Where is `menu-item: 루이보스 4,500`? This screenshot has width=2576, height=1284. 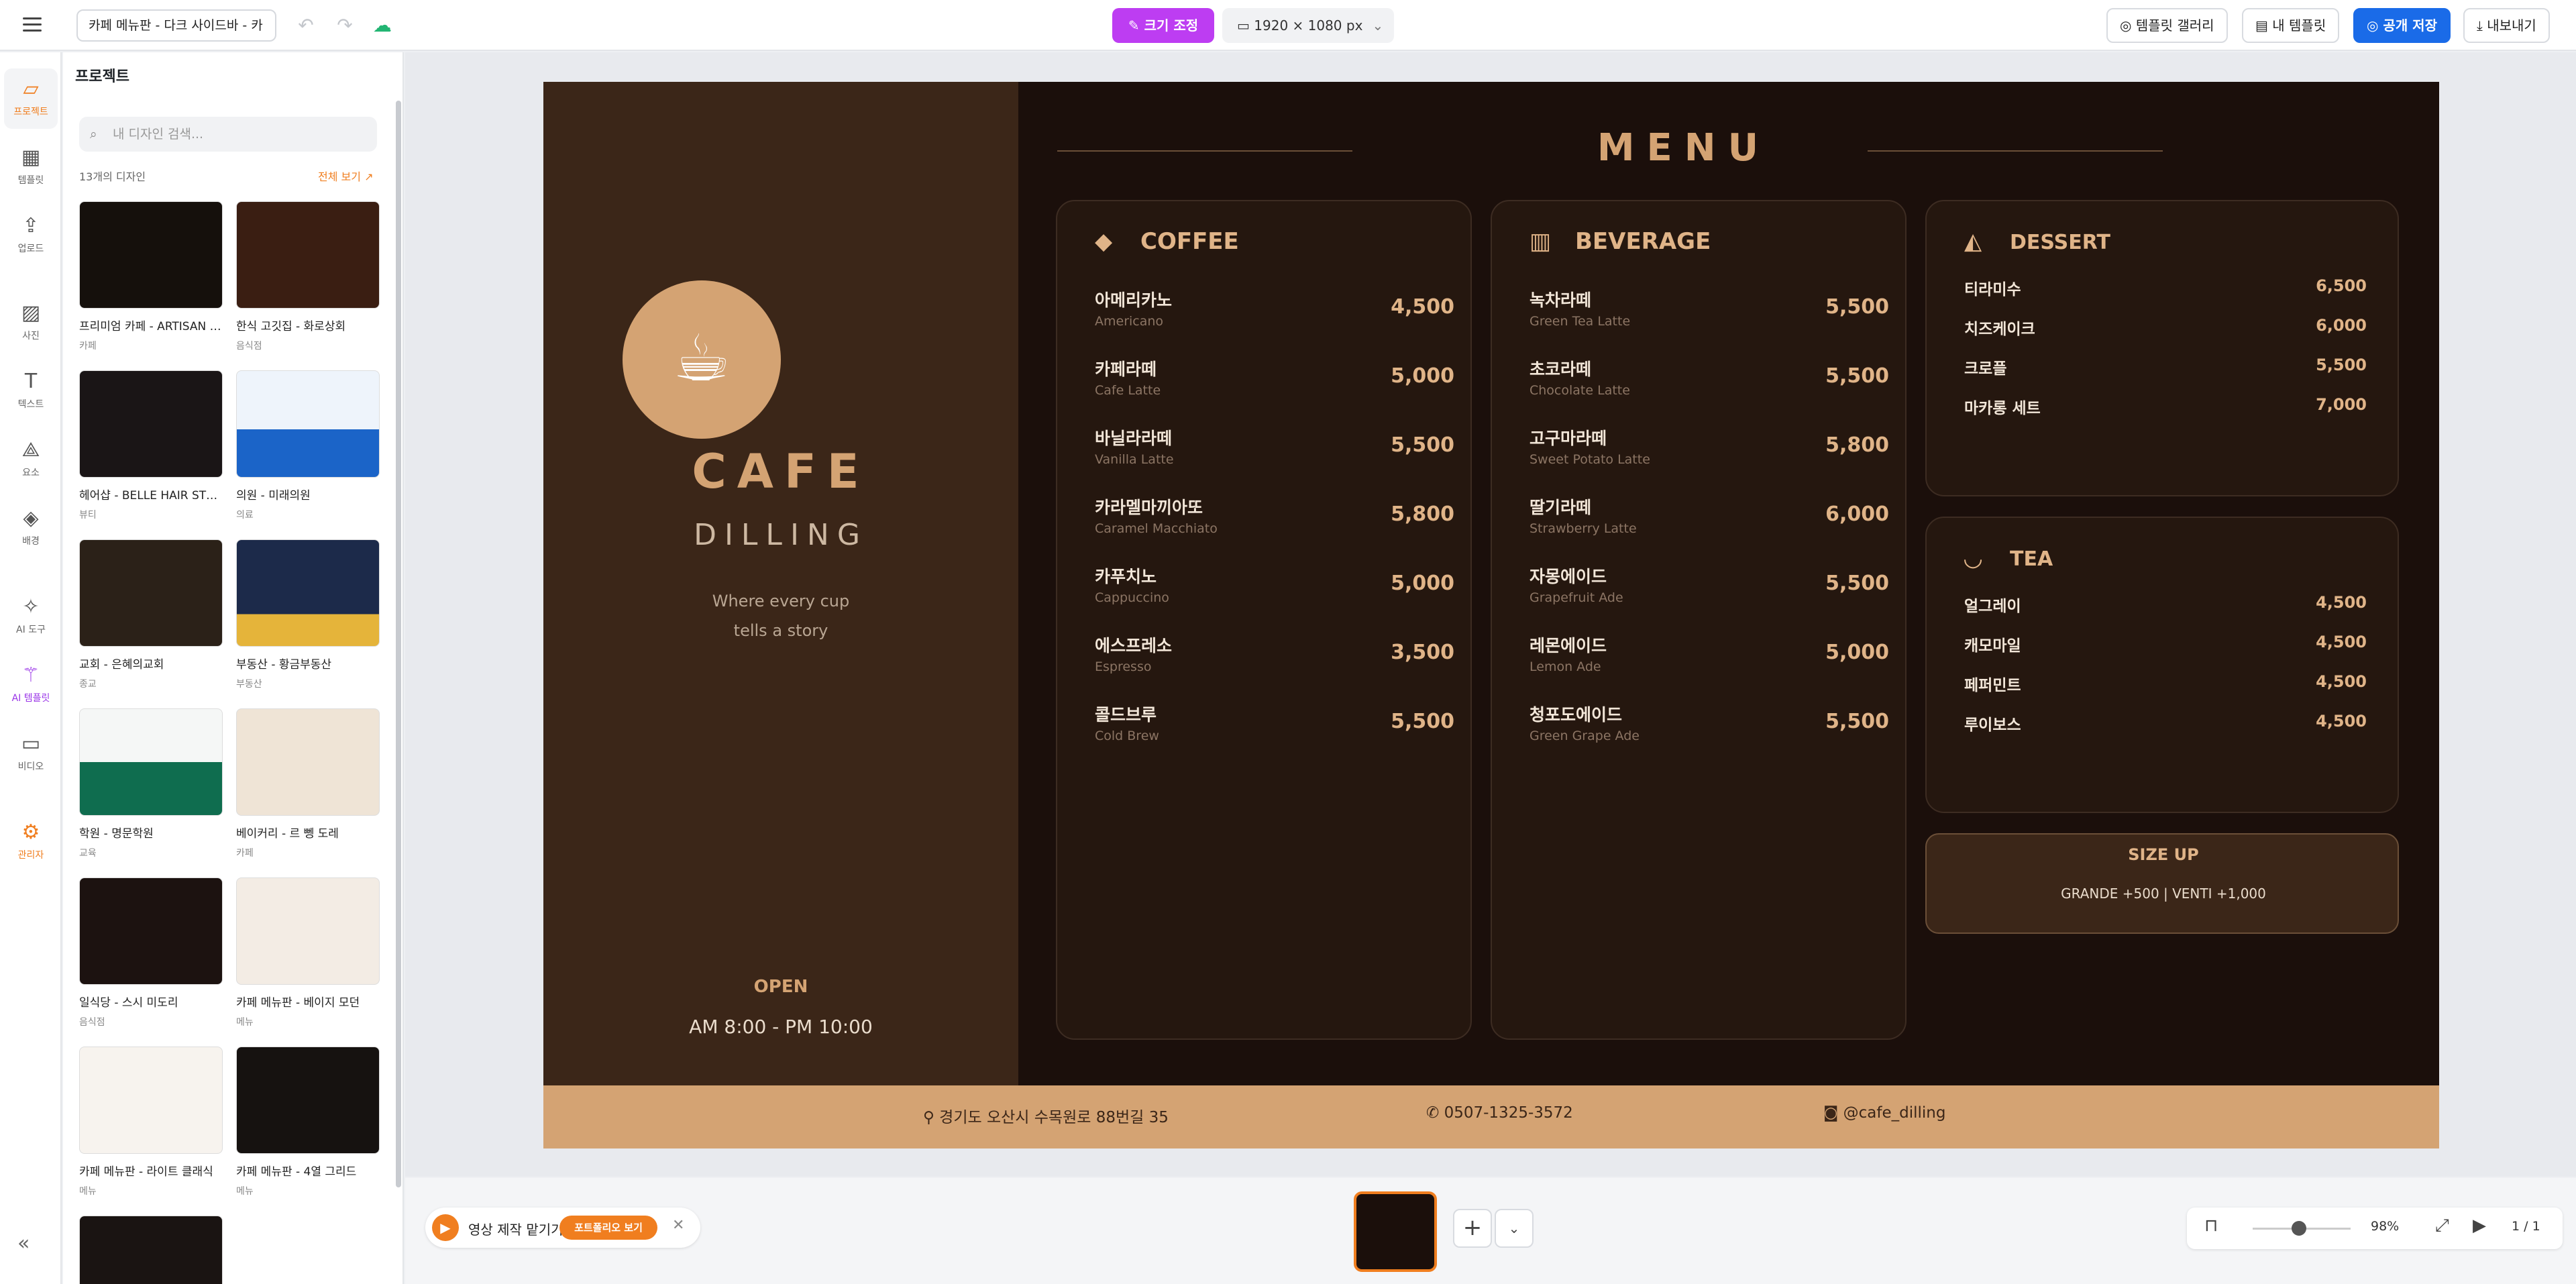 menu-item: 루이보스 4,500 is located at coordinates (2165, 723).